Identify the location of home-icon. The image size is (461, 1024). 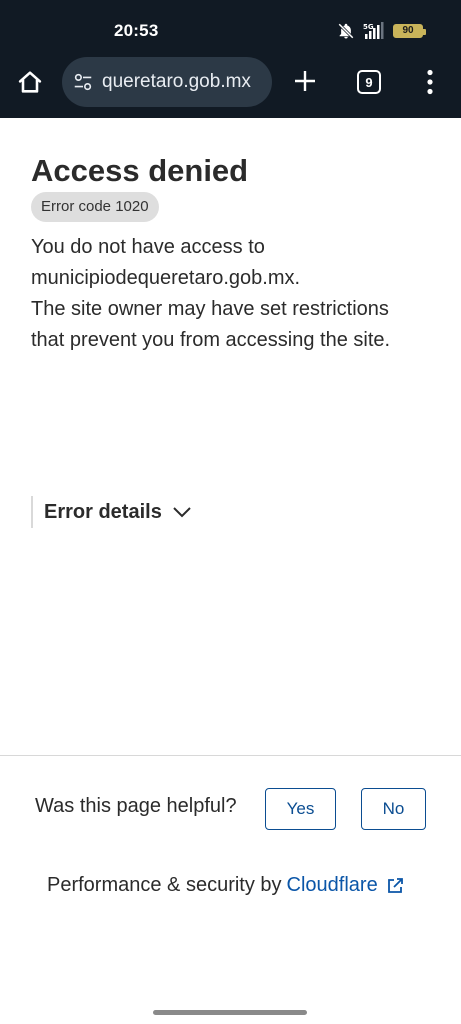
(30, 82).